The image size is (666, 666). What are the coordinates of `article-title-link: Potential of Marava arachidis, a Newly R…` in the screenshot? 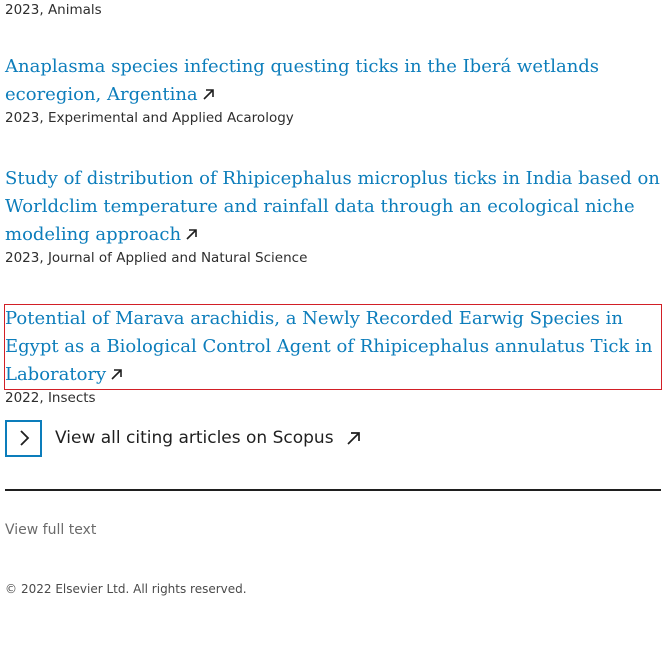 It's located at (333, 347).